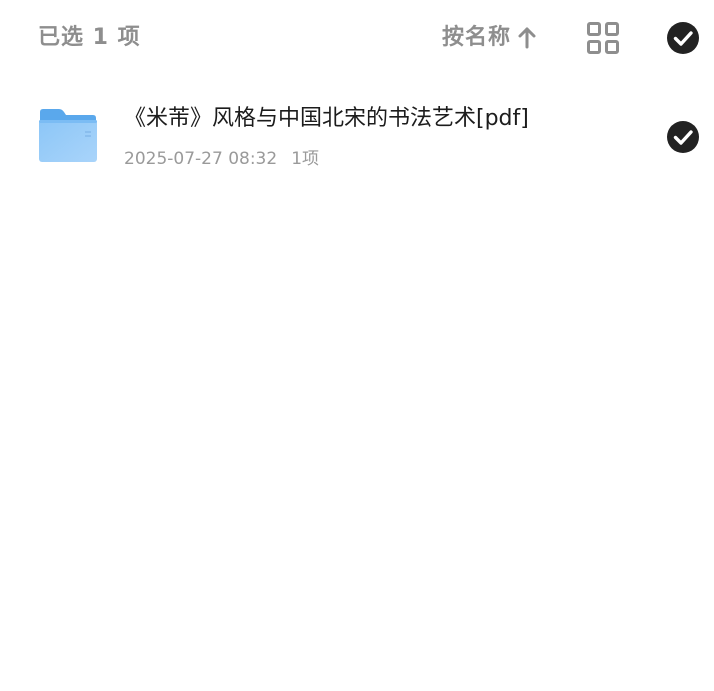 The image size is (714, 691). I want to click on select-all-check-icon, so click(683, 38).